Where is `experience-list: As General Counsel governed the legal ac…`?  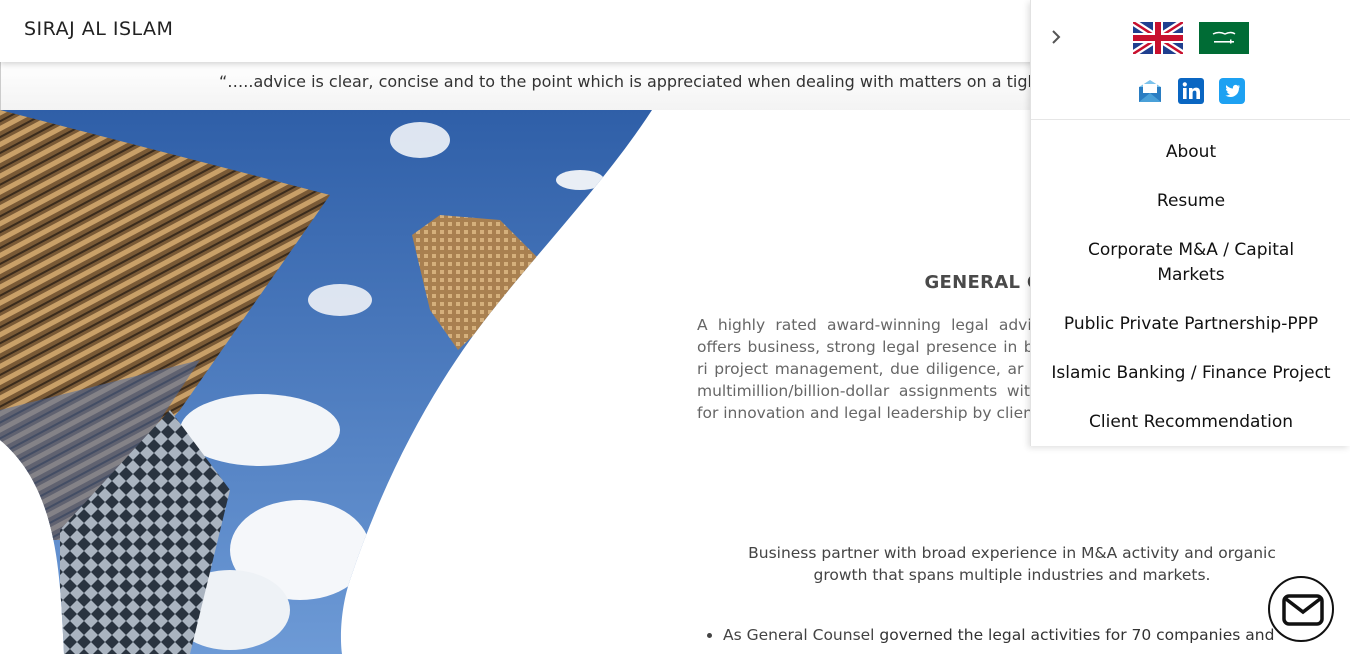 experience-list: As General Counsel governed the legal ac… is located at coordinates (1025, 635).